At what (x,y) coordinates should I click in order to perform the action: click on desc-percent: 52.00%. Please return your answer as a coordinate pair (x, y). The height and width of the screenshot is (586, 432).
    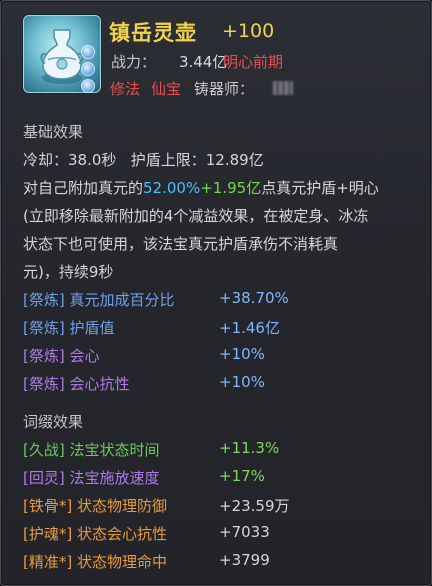
    Looking at the image, I should click on (172, 188).